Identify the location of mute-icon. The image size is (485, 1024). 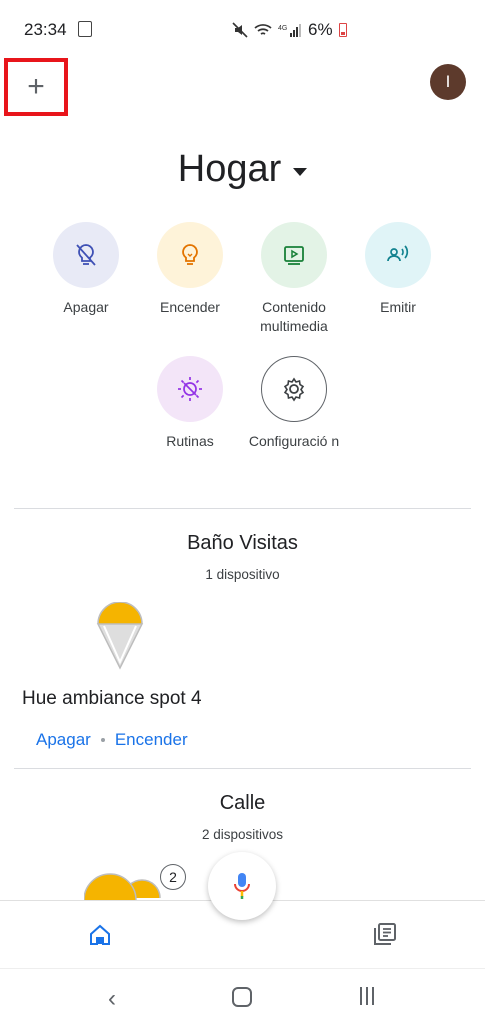
(240, 30).